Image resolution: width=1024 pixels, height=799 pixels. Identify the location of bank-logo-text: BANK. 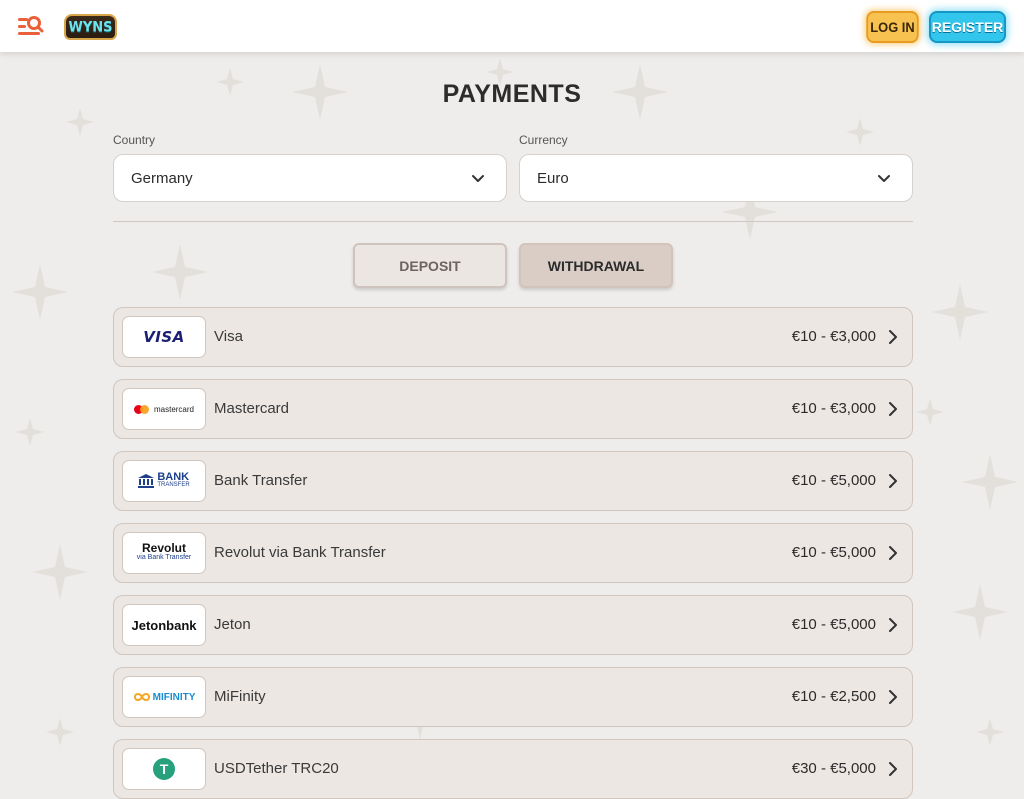
(173, 477).